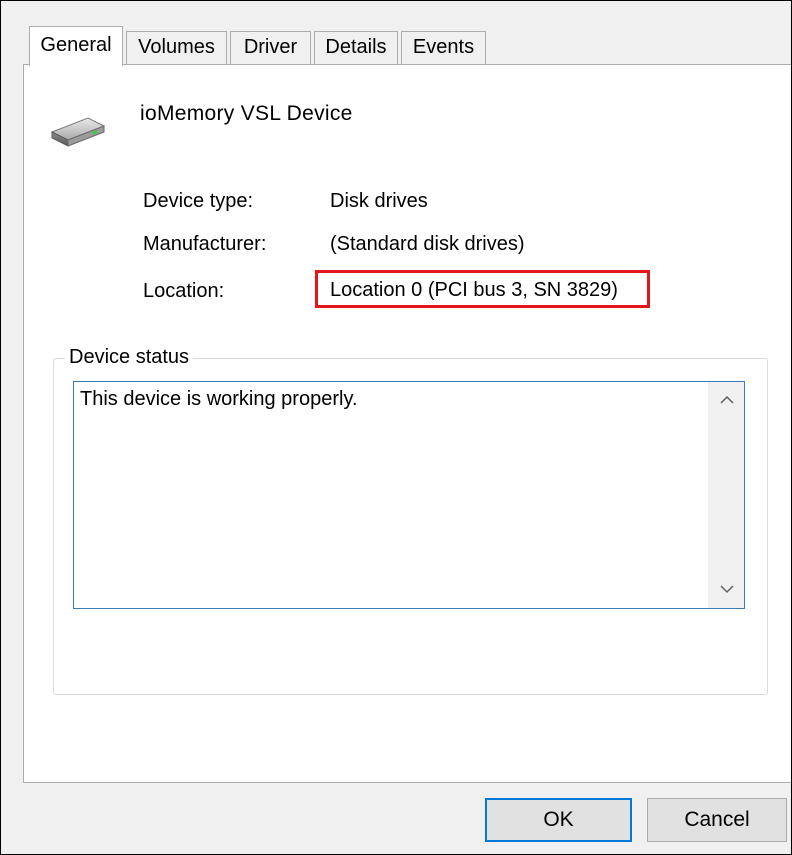 The image size is (792, 855). I want to click on scroll-down-button, so click(726, 590).